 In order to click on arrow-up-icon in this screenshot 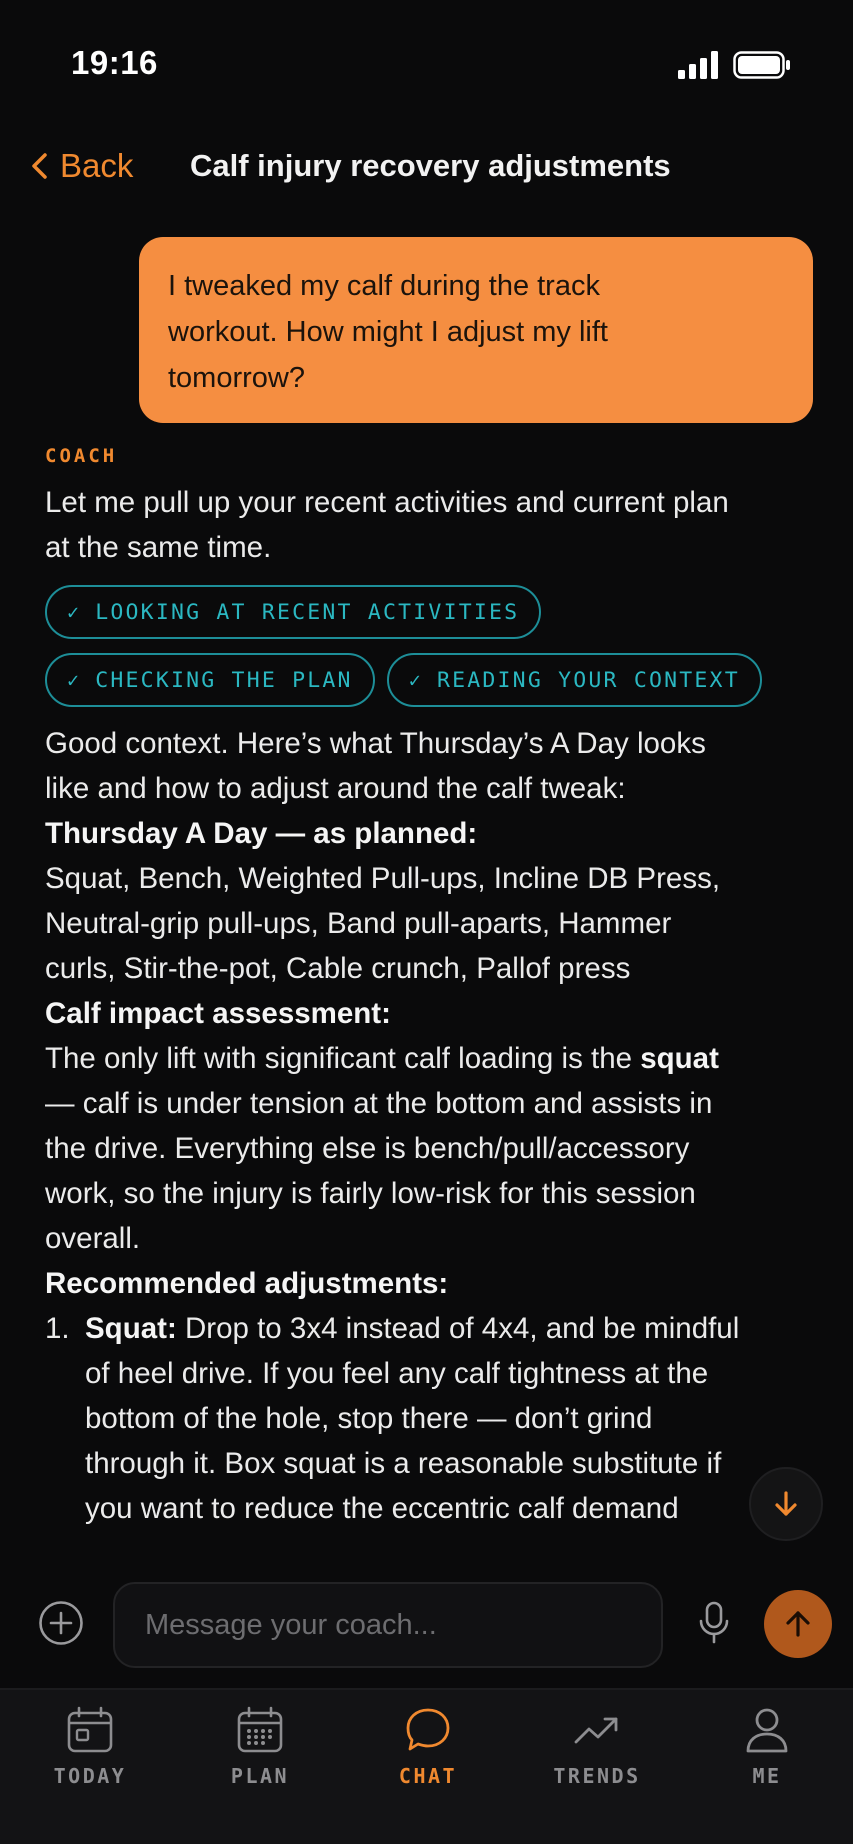, I will do `click(798, 1624)`.